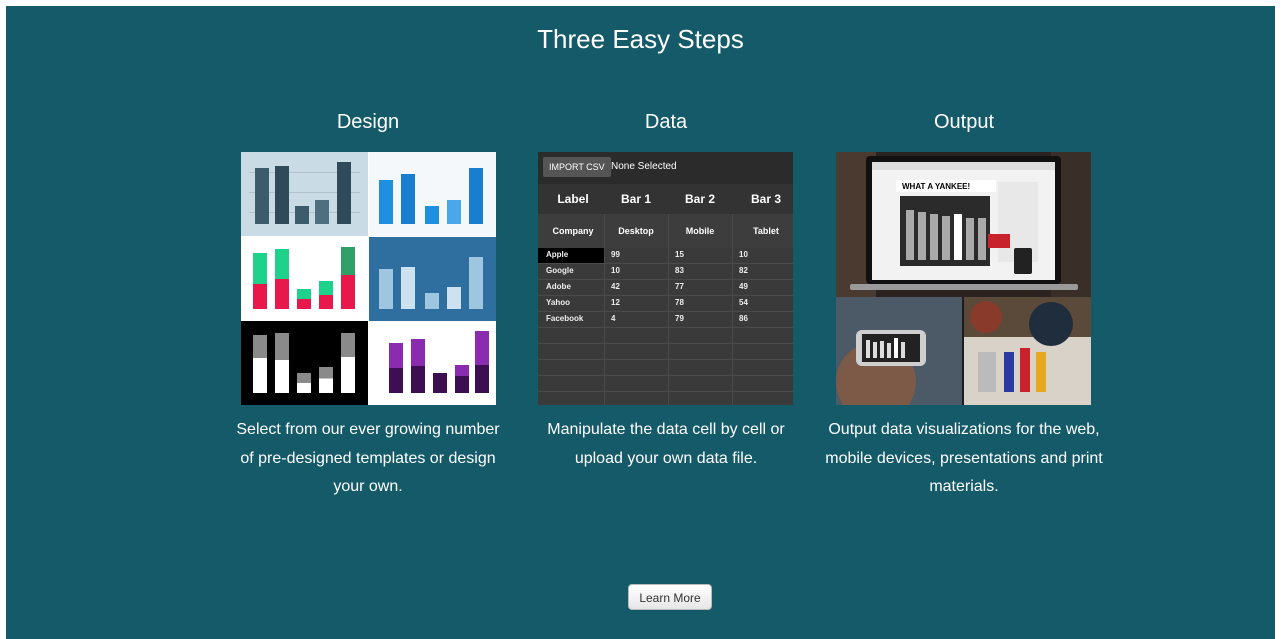 The height and width of the screenshot is (639, 1281). What do you see at coordinates (743, 302) in the screenshot?
I see `table-cell: 54` at bounding box center [743, 302].